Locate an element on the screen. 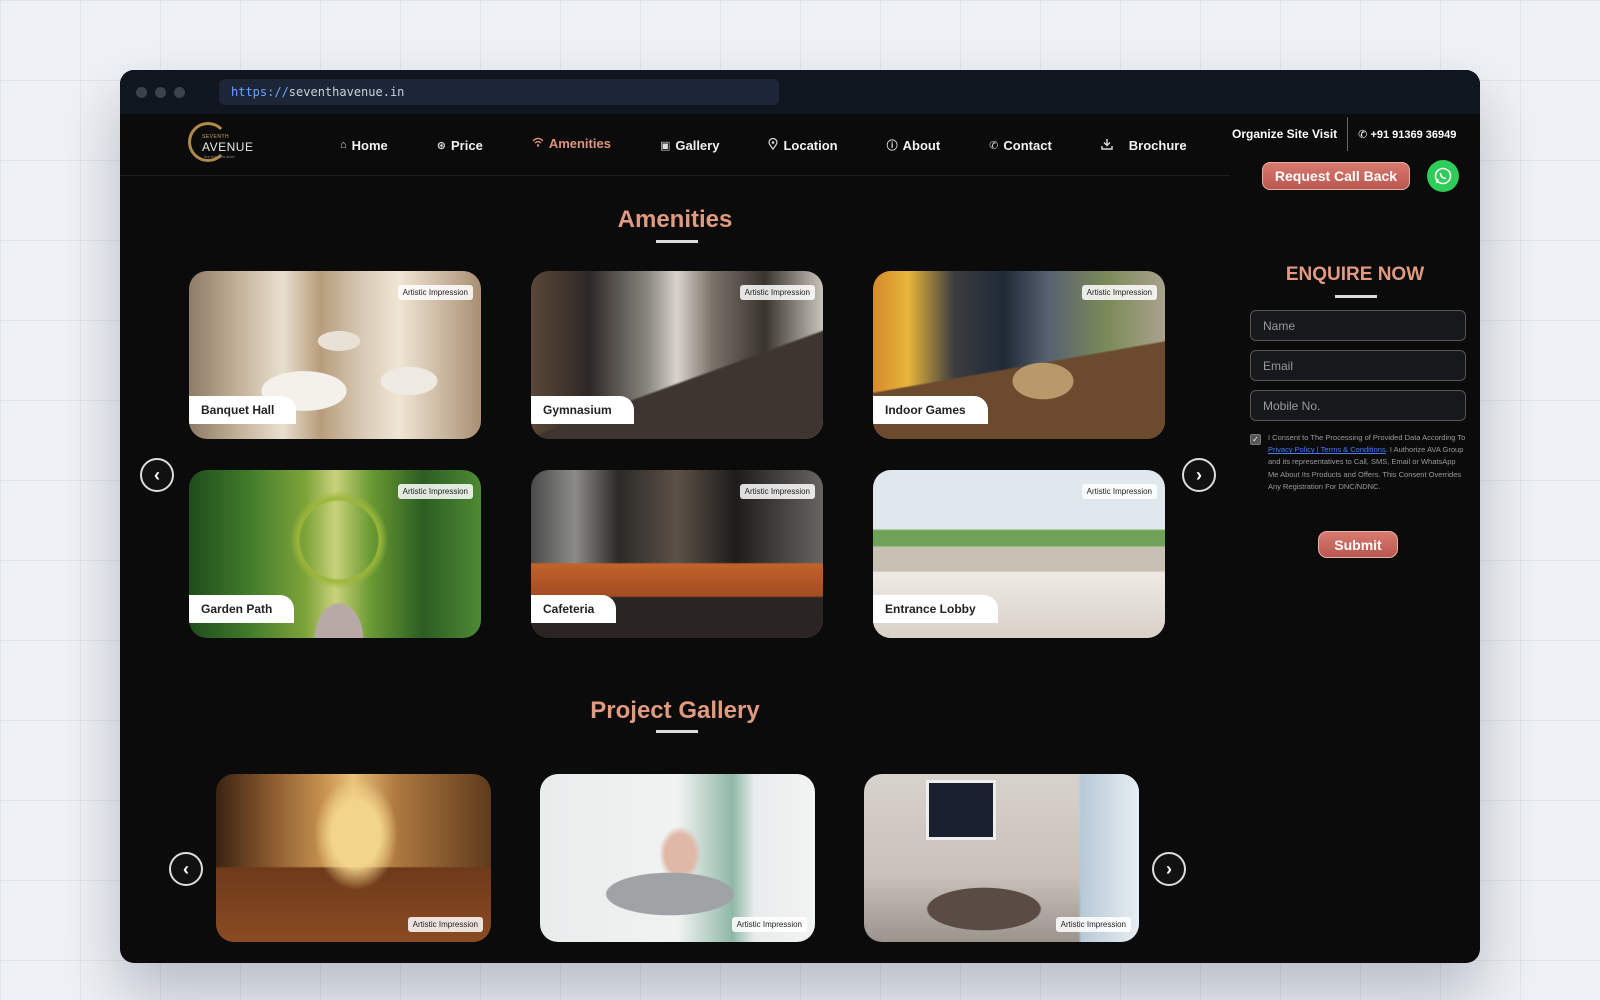  nav-item-label: Price is located at coordinates (467, 145).